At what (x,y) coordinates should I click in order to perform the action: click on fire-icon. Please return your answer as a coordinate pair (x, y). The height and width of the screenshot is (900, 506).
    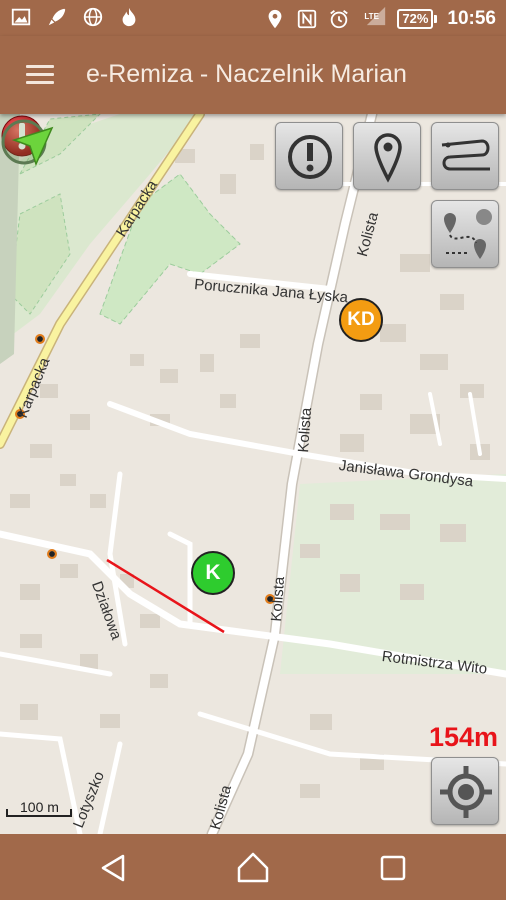
    Looking at the image, I should click on (129, 17).